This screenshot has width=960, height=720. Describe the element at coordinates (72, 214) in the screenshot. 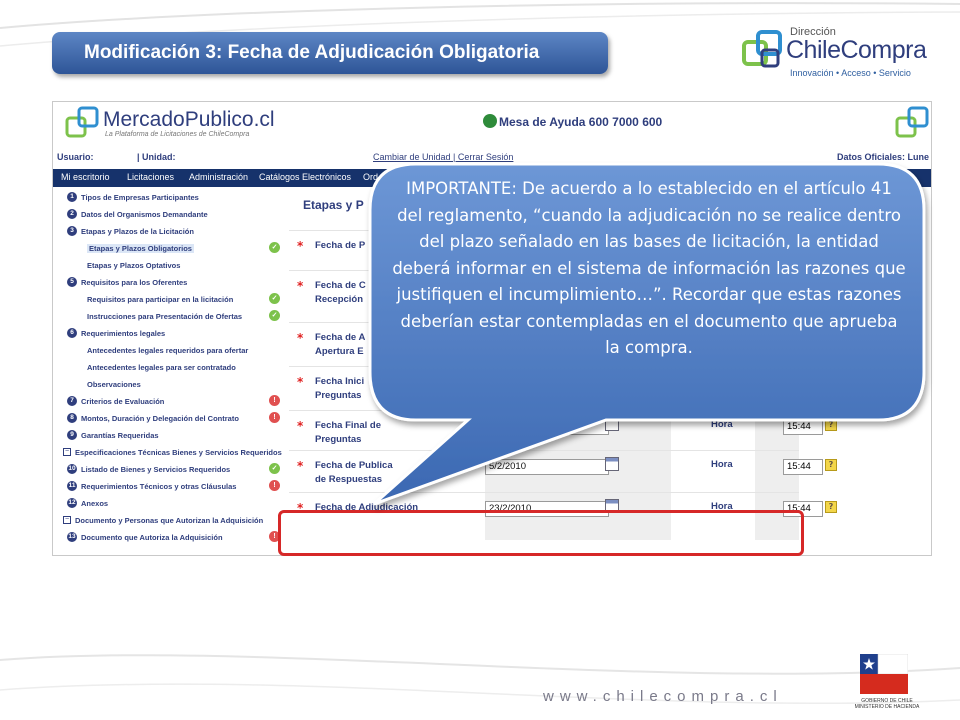

I see `step-number-badge: 2` at that location.